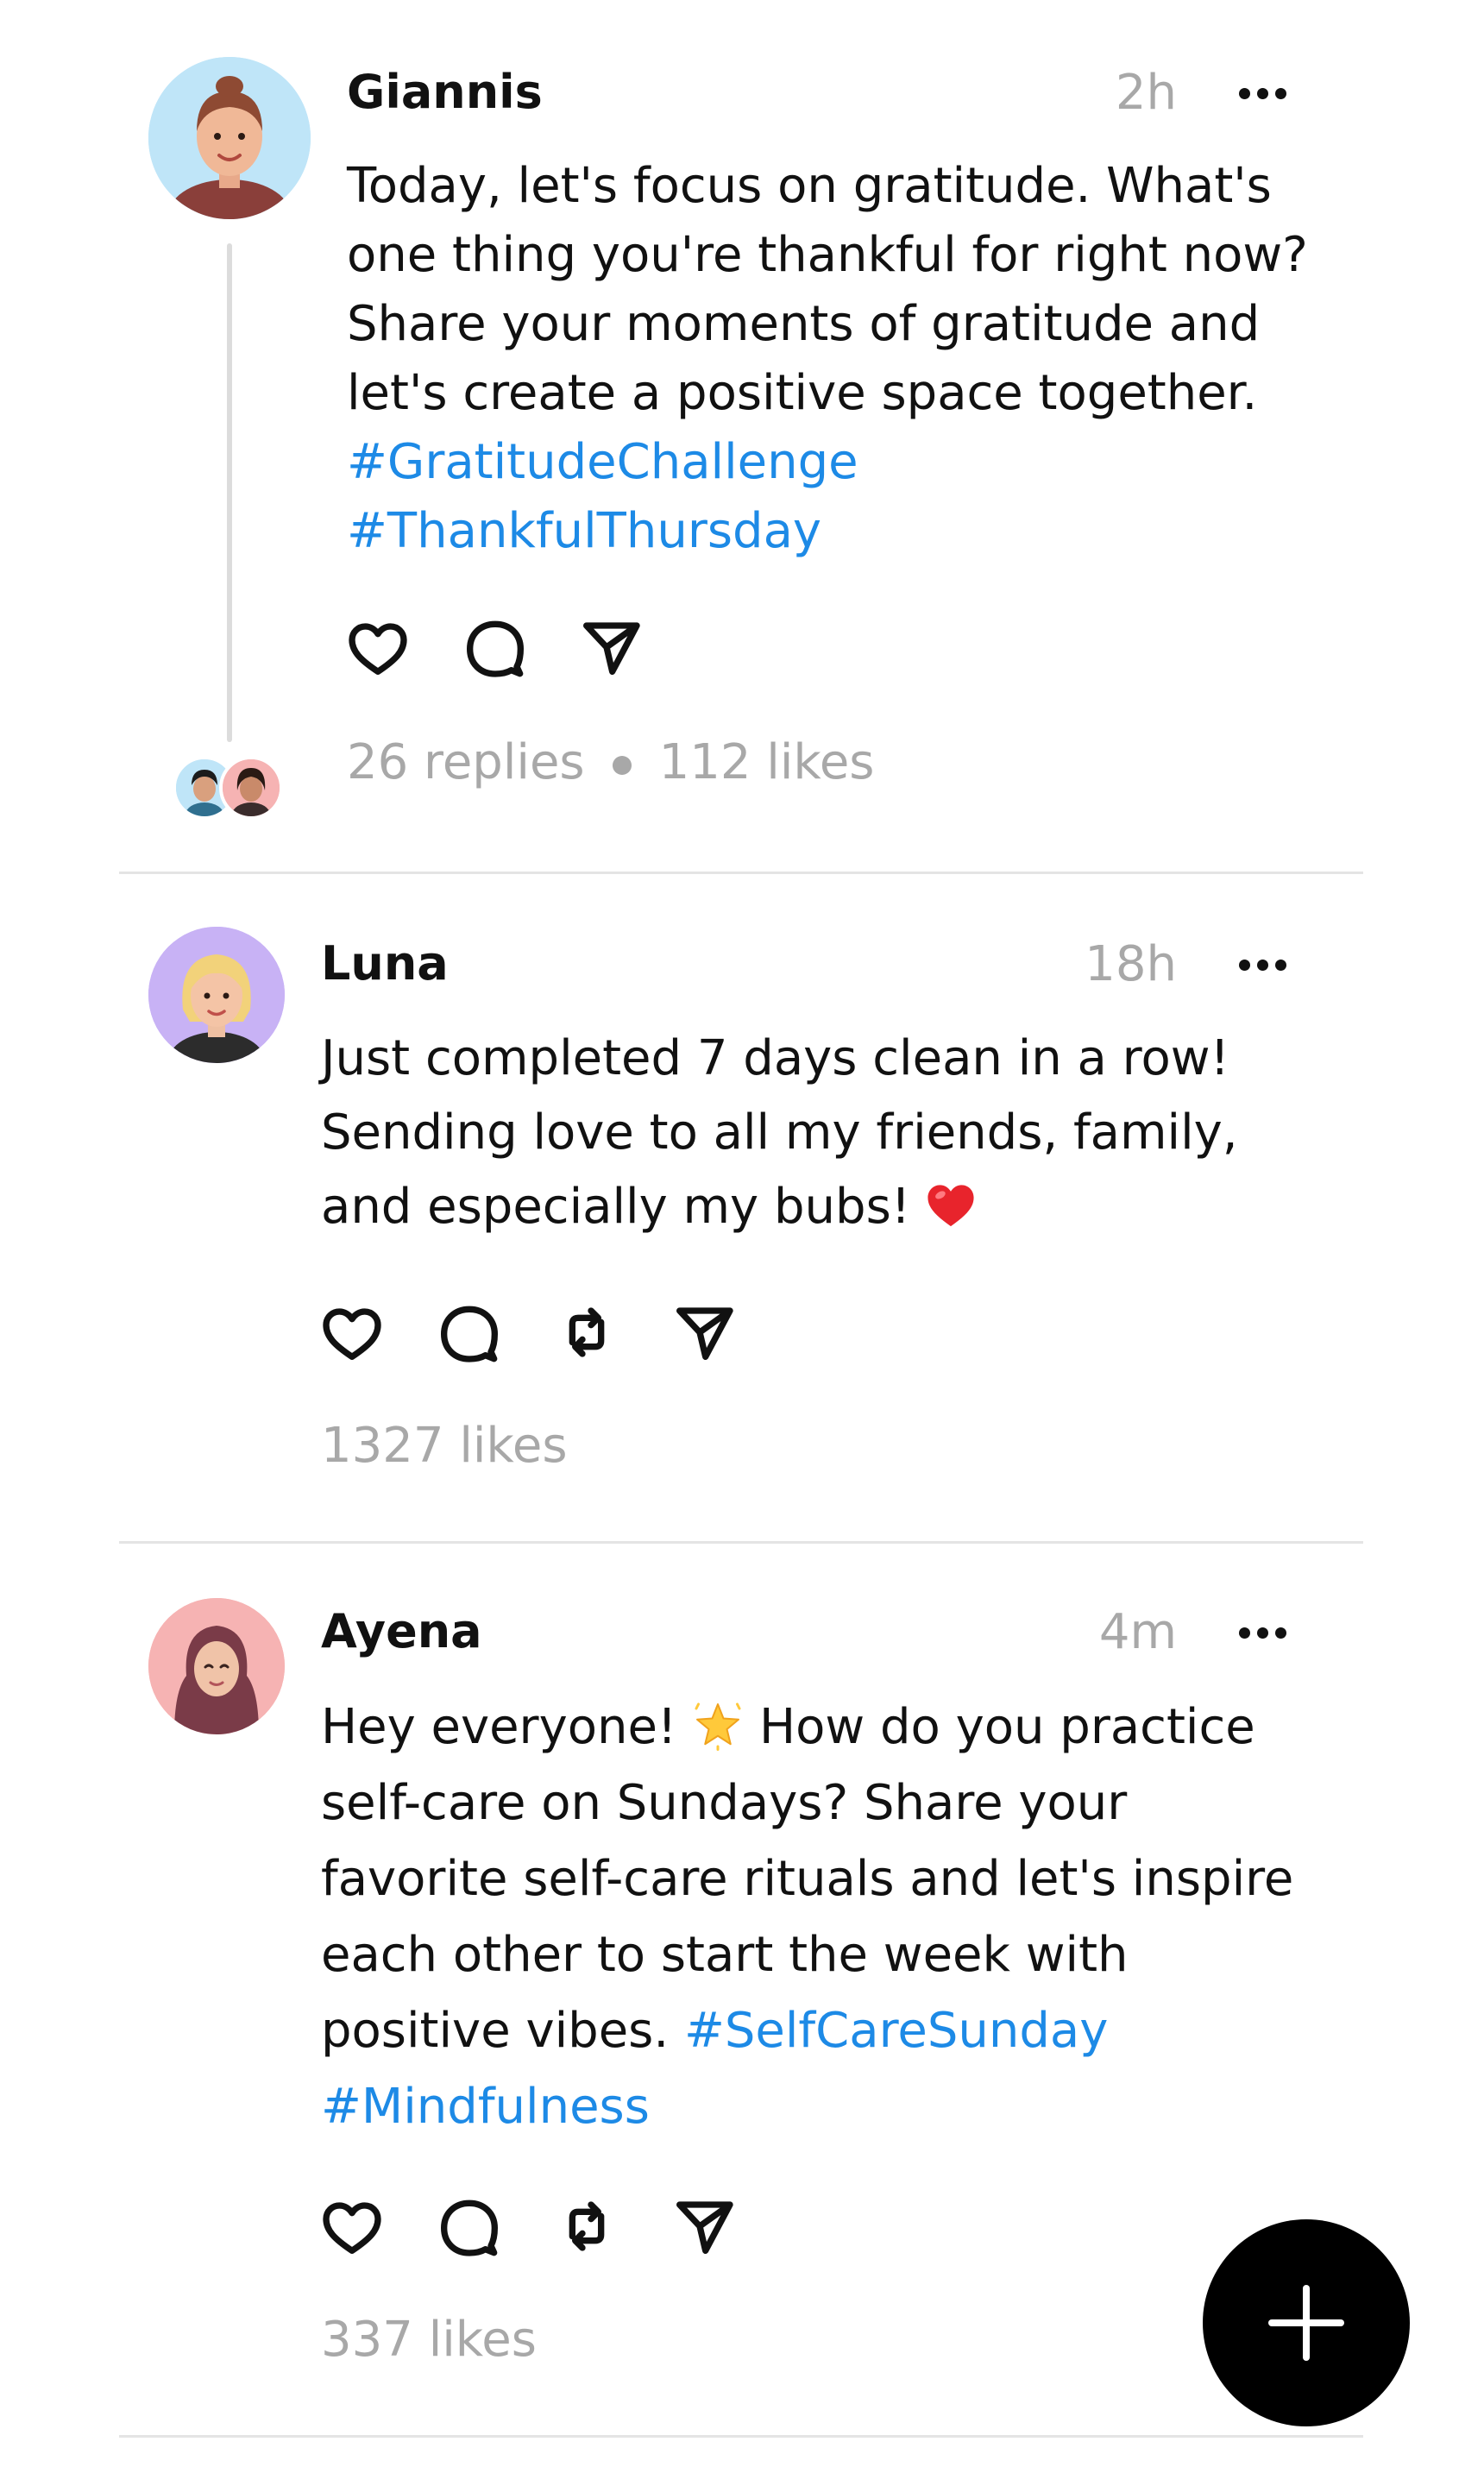 The height and width of the screenshot is (2492, 1484). I want to click on post-text-line: and especially my bubs!, so click(779, 1207).